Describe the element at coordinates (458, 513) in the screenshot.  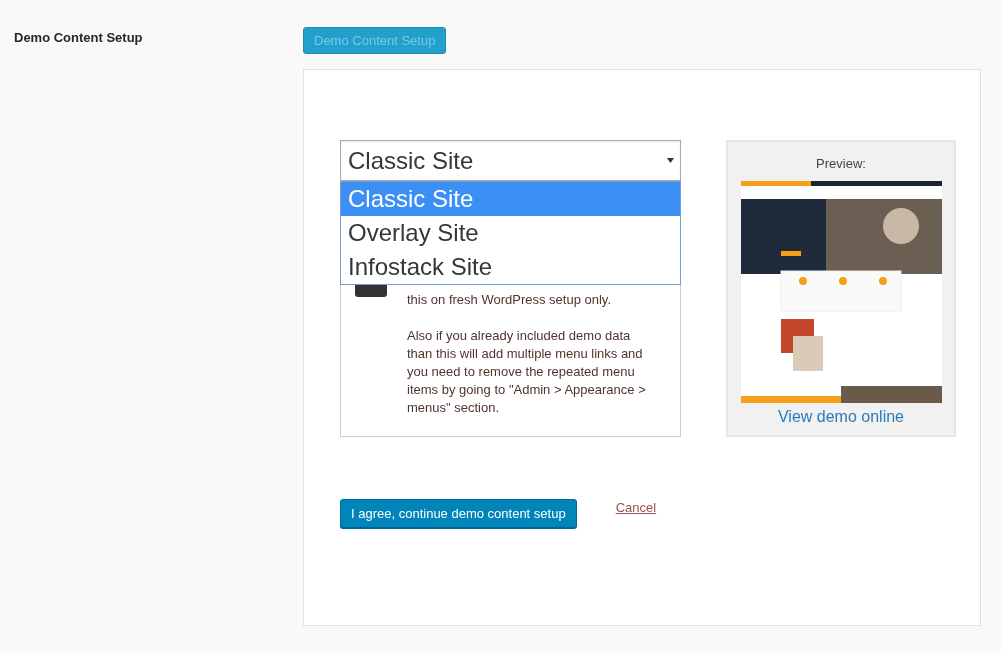
I see `agree-button: I agree, continue demo content setup` at that location.